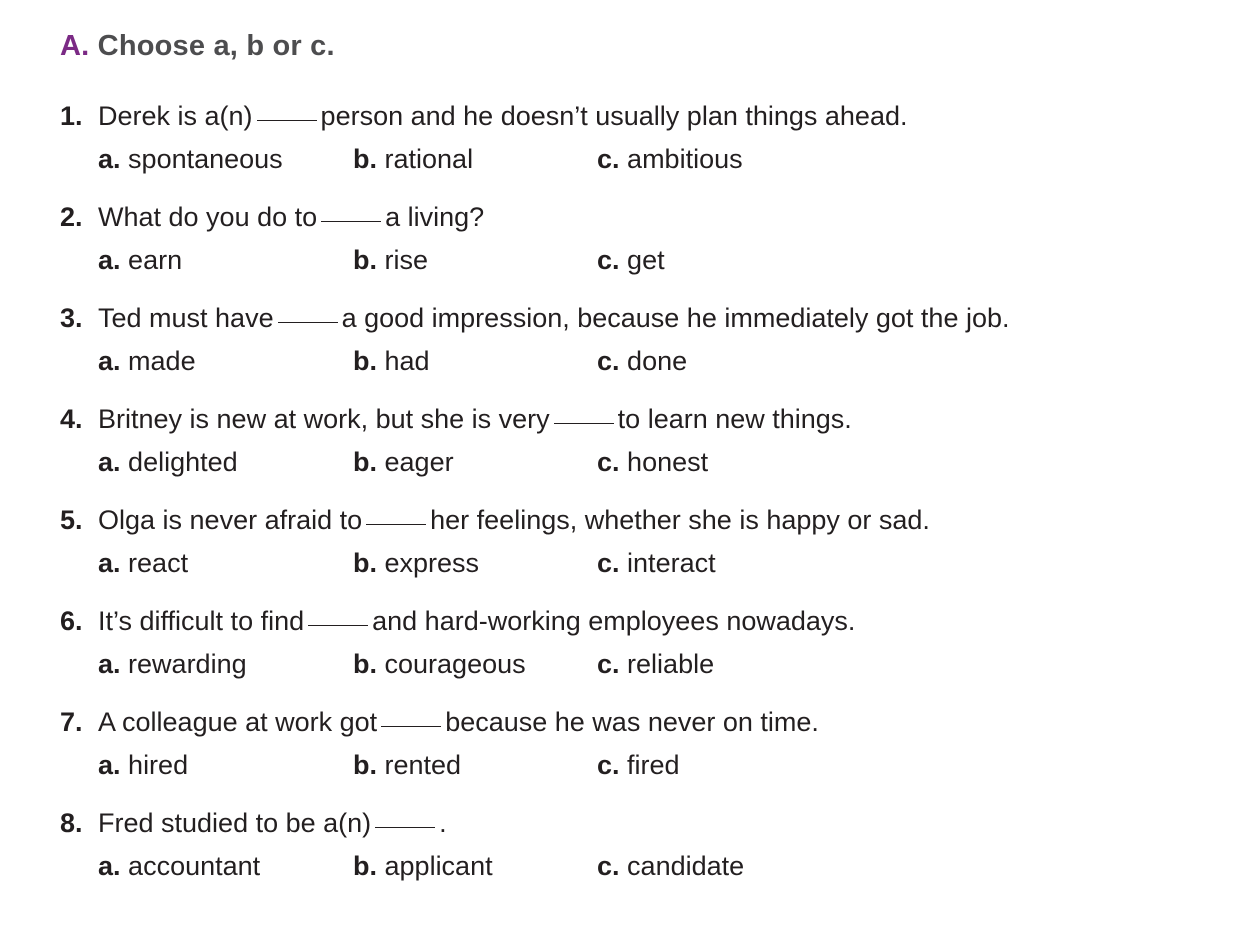  I want to click on option-b: b. had, so click(391, 361).